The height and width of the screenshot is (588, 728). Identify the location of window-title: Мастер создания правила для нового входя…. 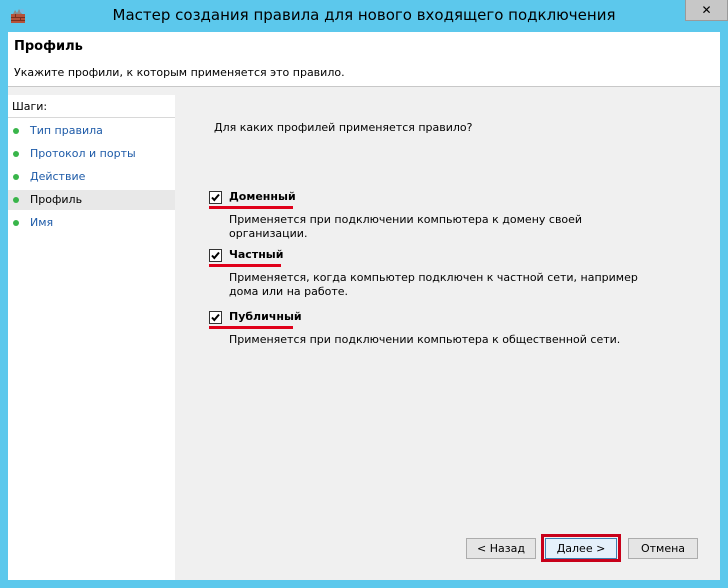
(364, 15).